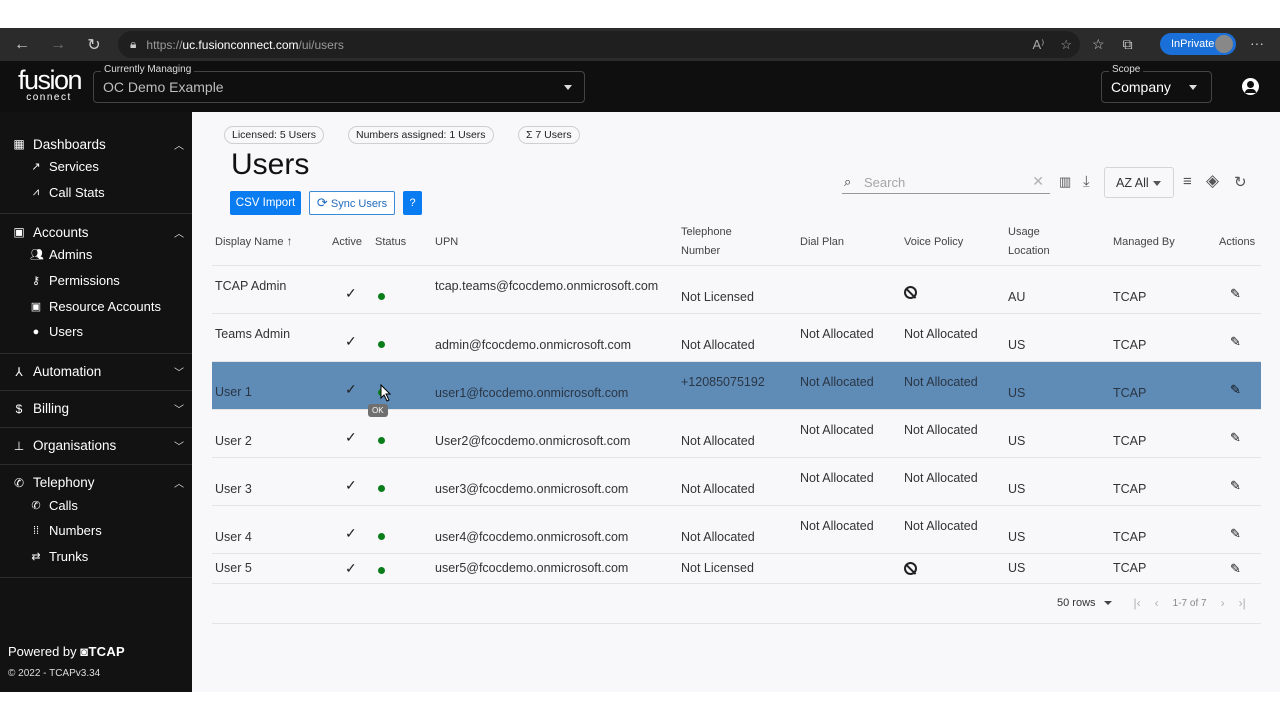 The width and height of the screenshot is (1280, 720). What do you see at coordinates (1057, 243) in the screenshot?
I see `column-header-usage-location: Usage Location` at bounding box center [1057, 243].